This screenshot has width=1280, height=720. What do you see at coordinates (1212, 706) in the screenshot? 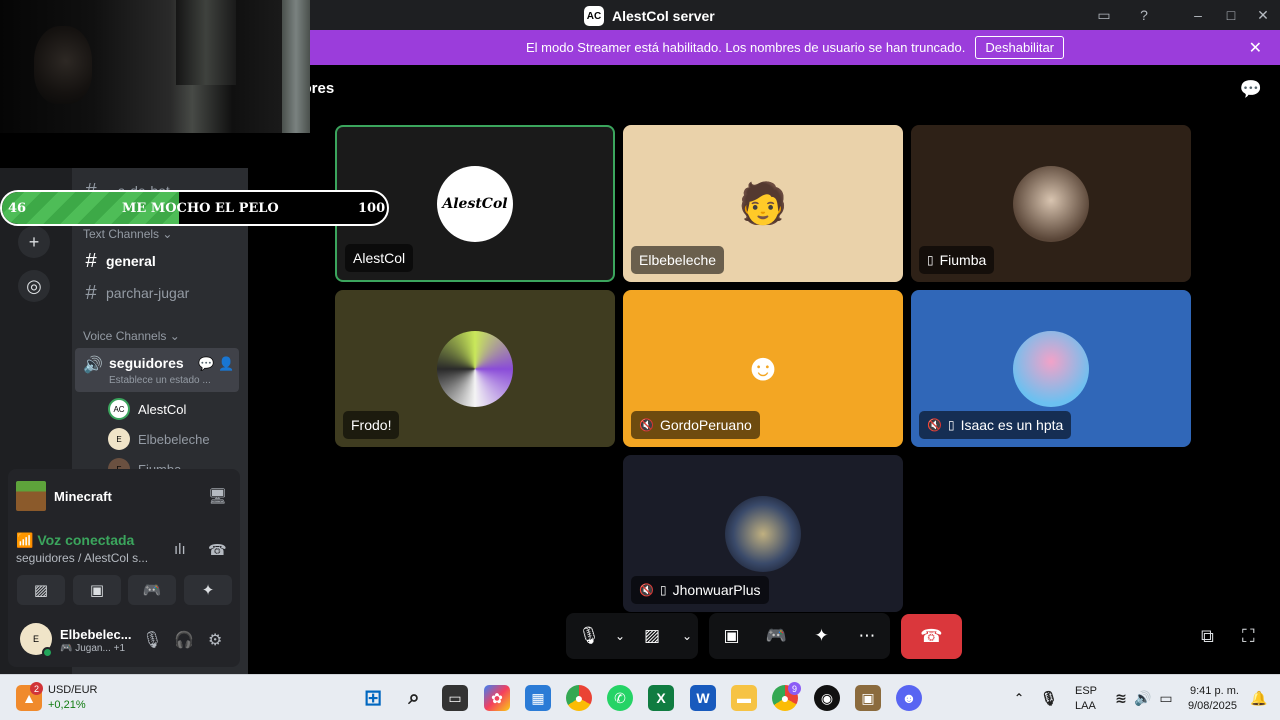
I see `clock-date: 9/08/2025` at bounding box center [1212, 706].